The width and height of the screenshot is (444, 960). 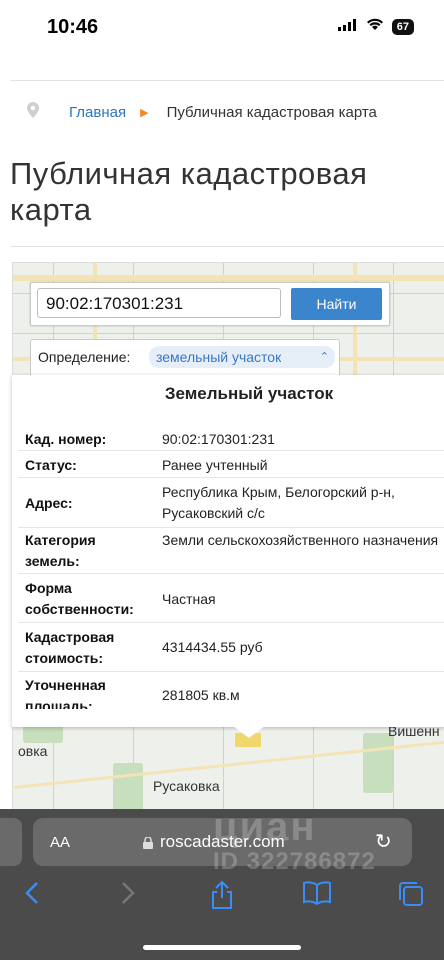 What do you see at coordinates (249, 732) in the screenshot?
I see `card-pointer` at bounding box center [249, 732].